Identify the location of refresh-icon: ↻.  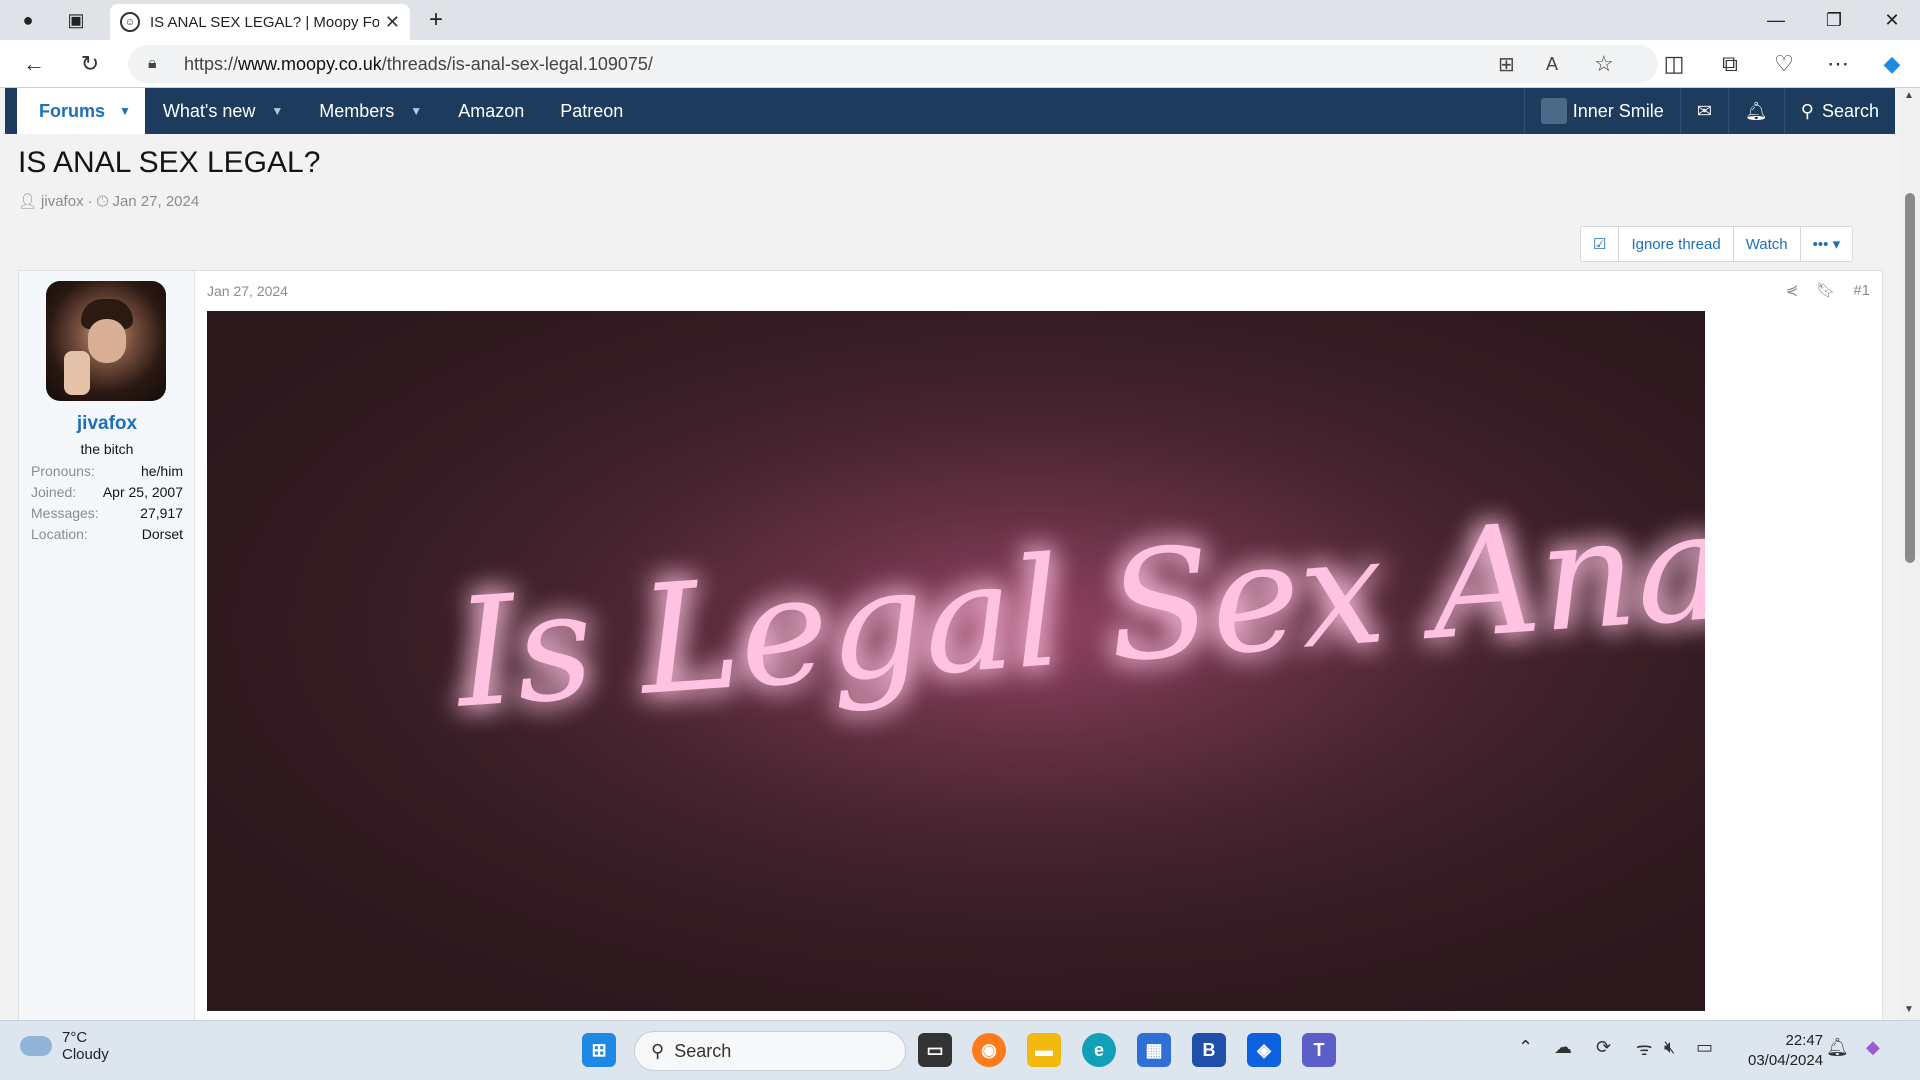
(90, 64).